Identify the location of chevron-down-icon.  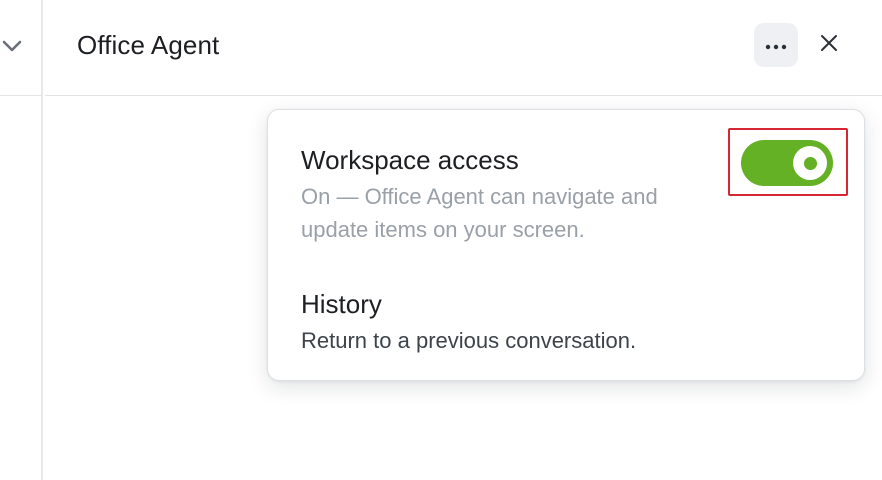
(12, 46).